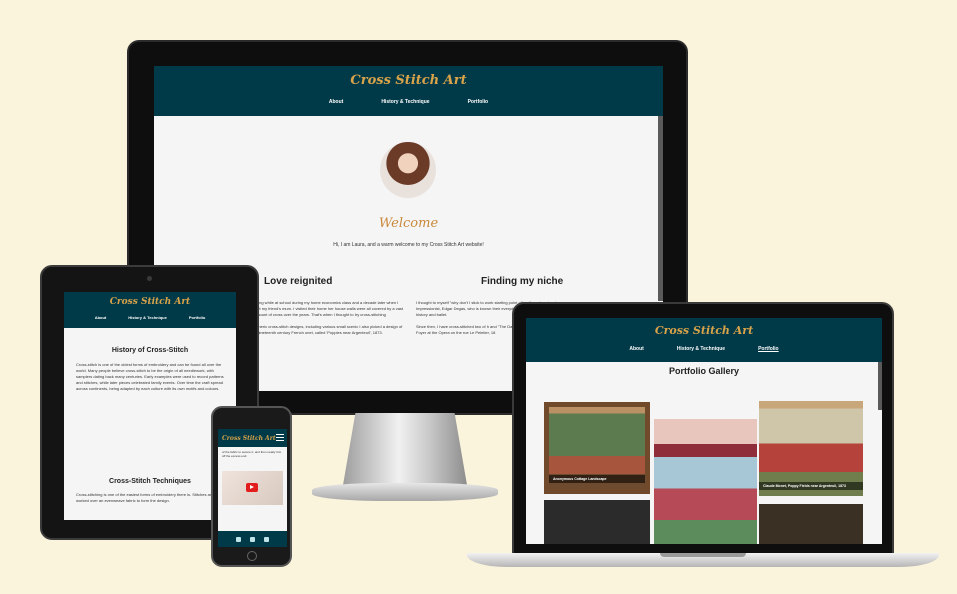  What do you see at coordinates (597, 479) in the screenshot?
I see `gallery-caption: Anonymous Cottage Landscape` at bounding box center [597, 479].